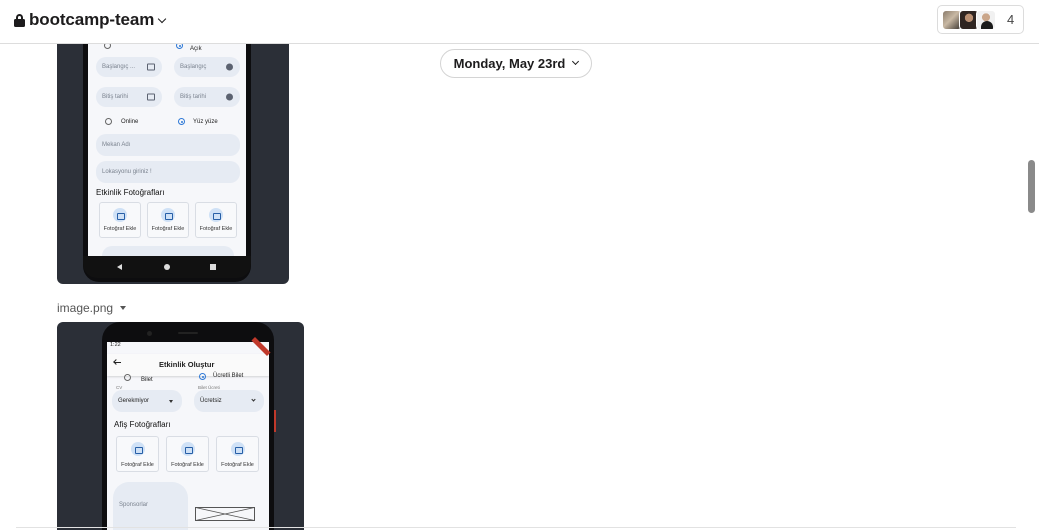 The width and height of the screenshot is (1039, 530). Describe the element at coordinates (519, 22) in the screenshot. I see `channel-header: bootcamp-team 4` at that location.